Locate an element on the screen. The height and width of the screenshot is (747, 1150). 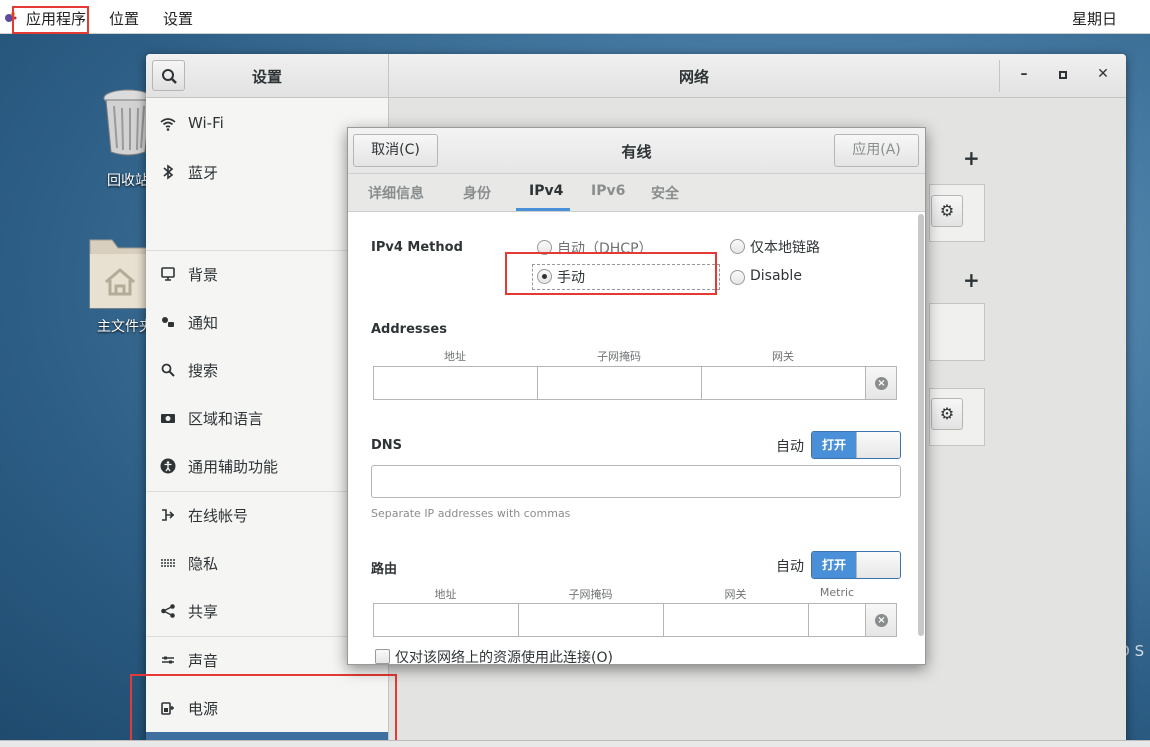
tab-ipv6: IPv6 is located at coordinates (608, 191).